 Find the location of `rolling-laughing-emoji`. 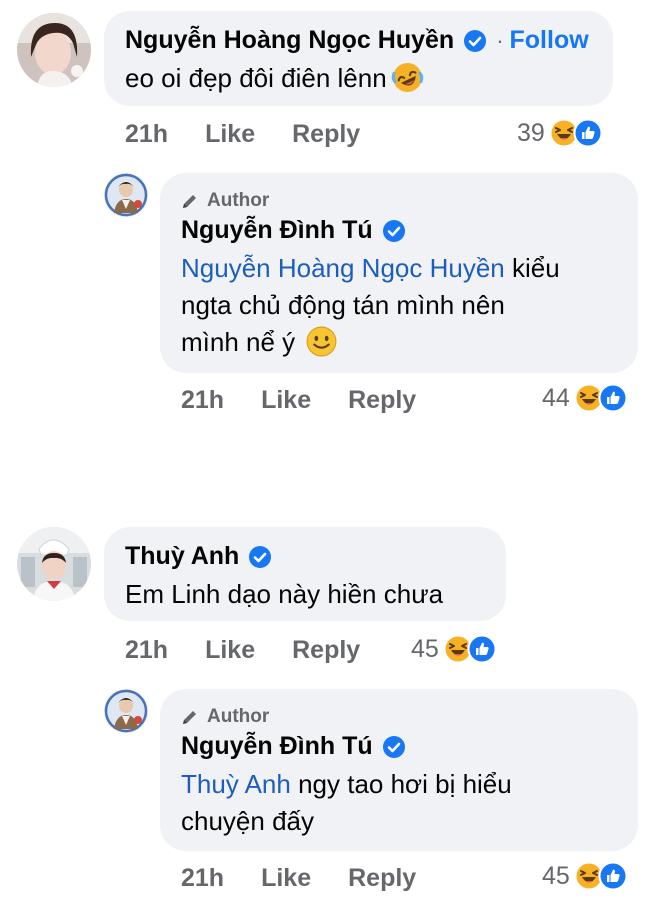

rolling-laughing-emoji is located at coordinates (407, 77).